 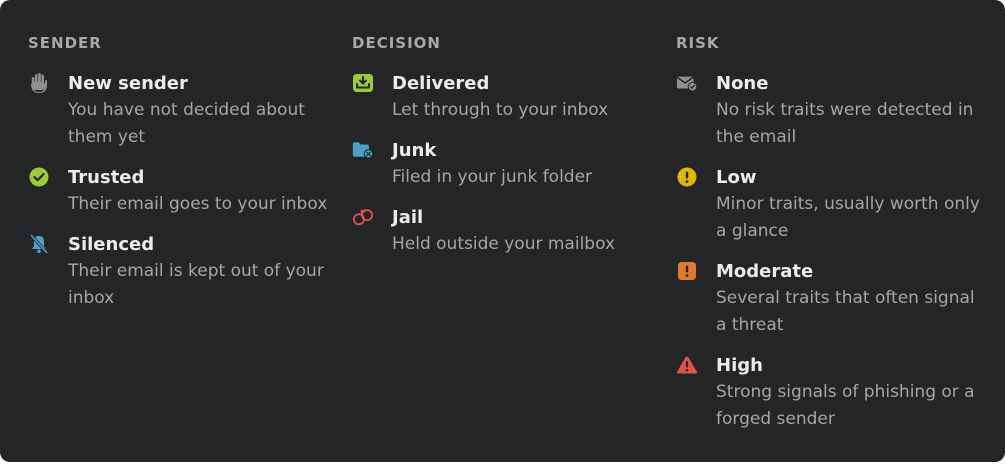 What do you see at coordinates (765, 271) in the screenshot?
I see `risk-entry-title: Moderate` at bounding box center [765, 271].